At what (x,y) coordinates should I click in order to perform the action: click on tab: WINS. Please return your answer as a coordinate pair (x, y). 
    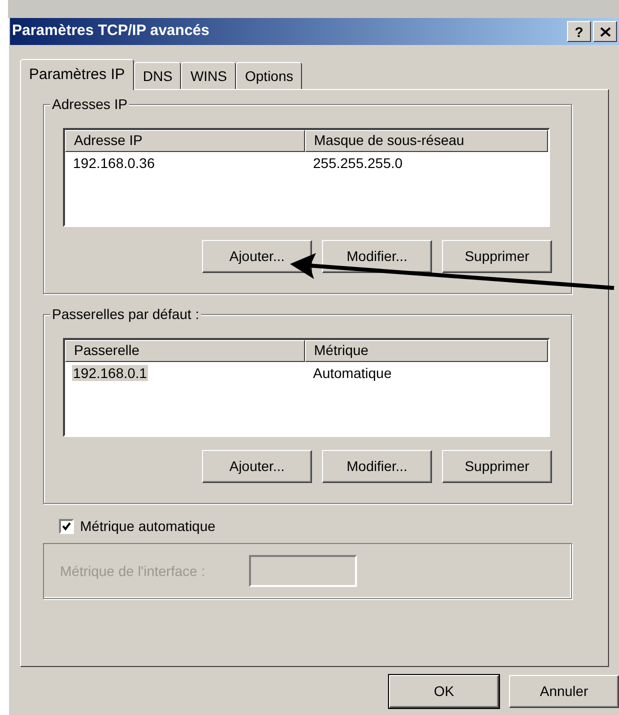
    Looking at the image, I should click on (208, 75).